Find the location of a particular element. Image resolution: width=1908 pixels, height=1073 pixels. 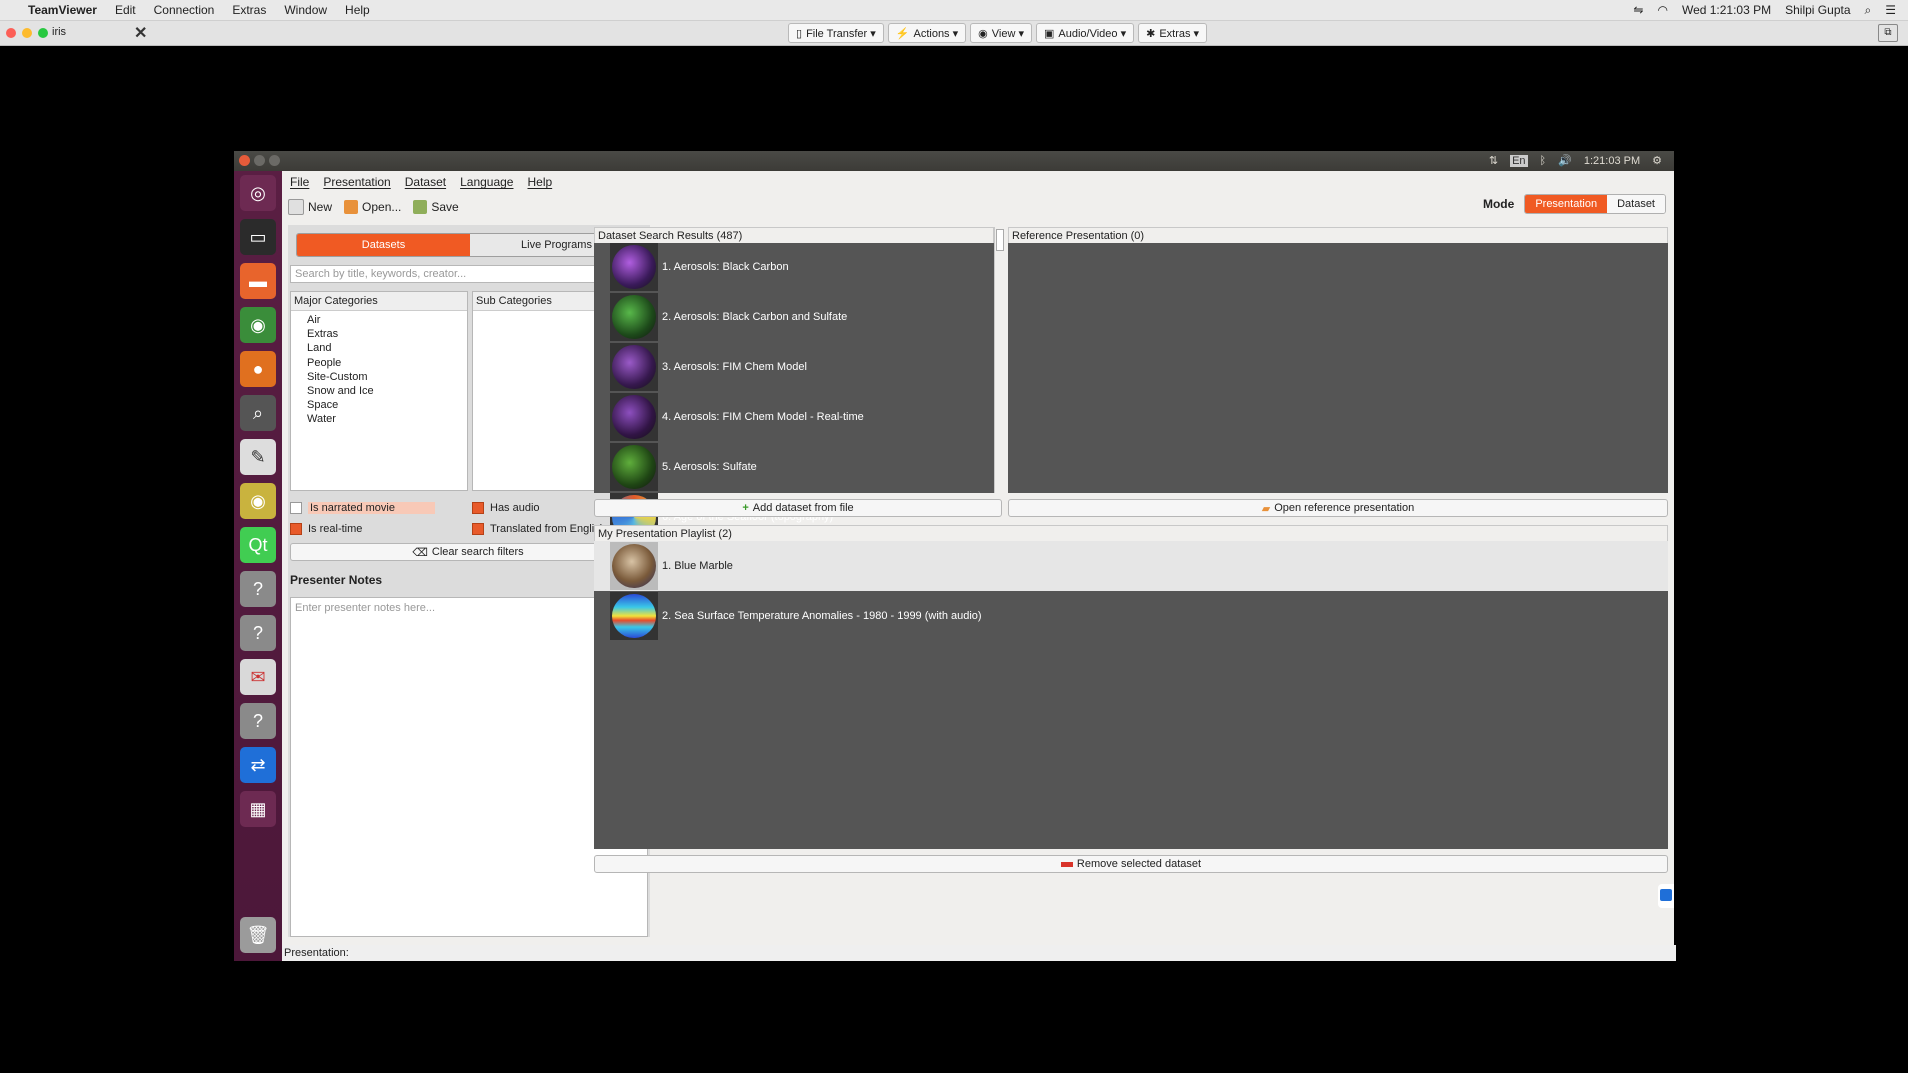

close-session-icon: ✕ is located at coordinates (140, 33).